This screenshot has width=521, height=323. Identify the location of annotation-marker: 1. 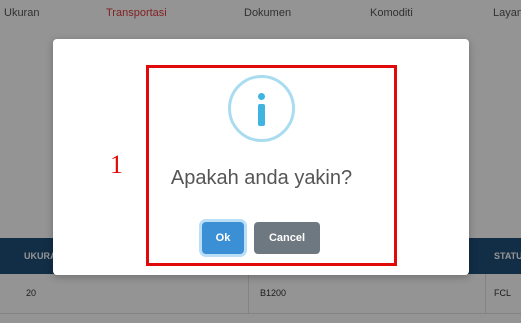
(116, 164).